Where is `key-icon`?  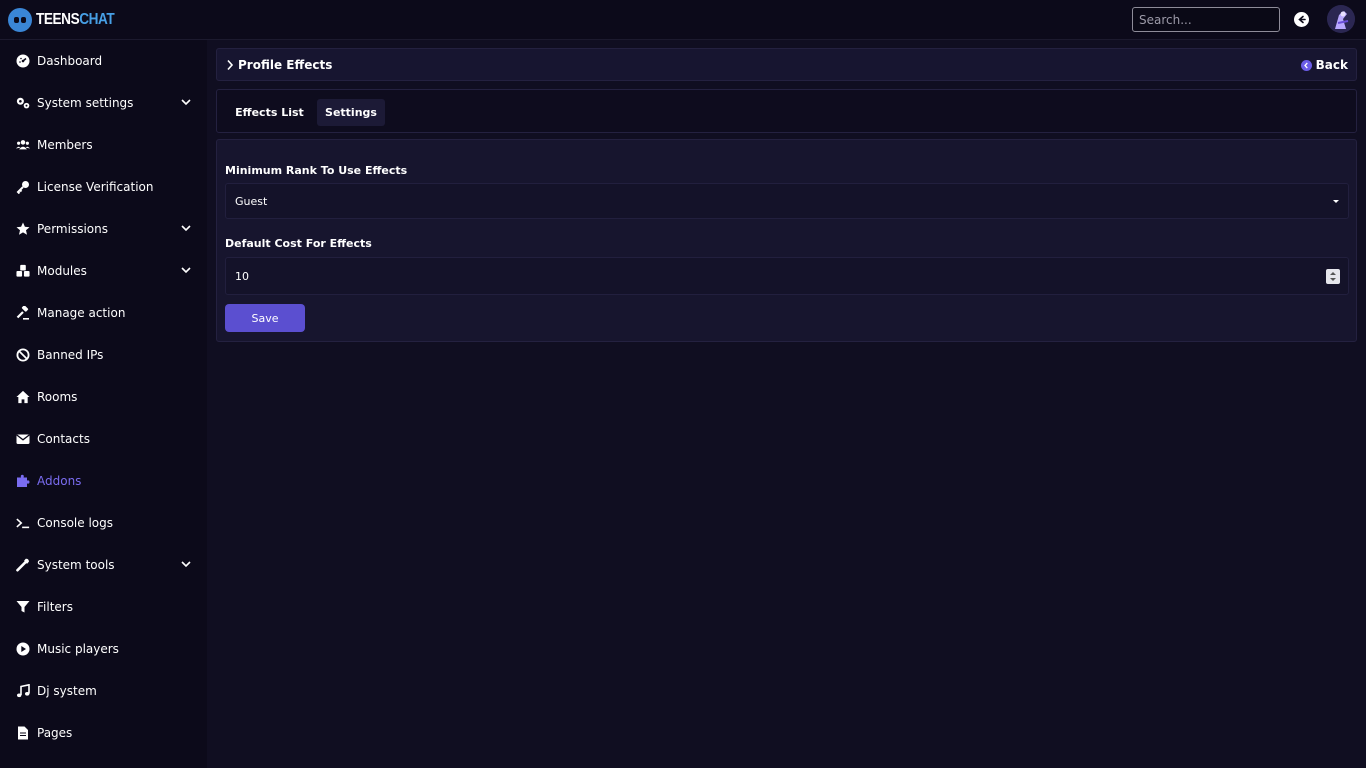
key-icon is located at coordinates (23, 187).